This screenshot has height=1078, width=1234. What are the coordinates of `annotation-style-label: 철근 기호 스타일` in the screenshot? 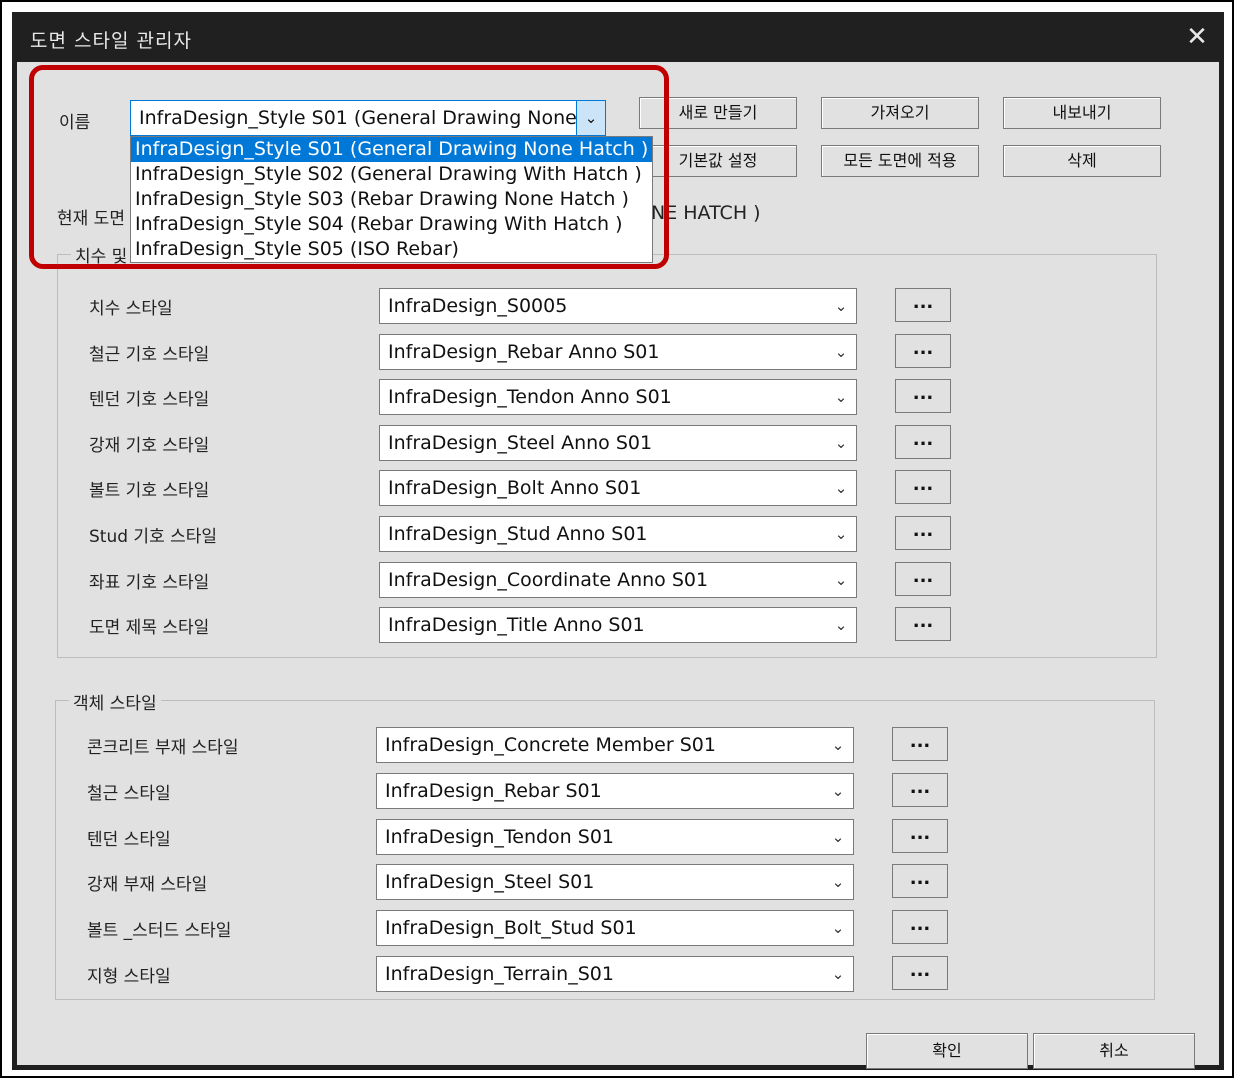 It's located at (149, 354).